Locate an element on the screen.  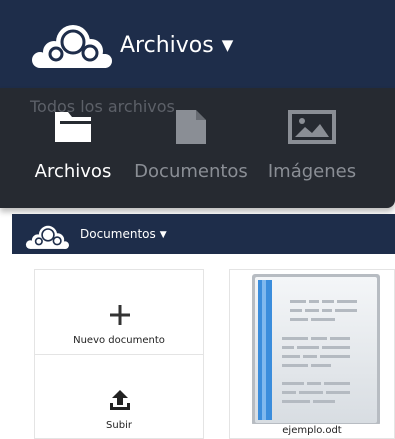
app-entry-files: Archivos is located at coordinates (73, 148).